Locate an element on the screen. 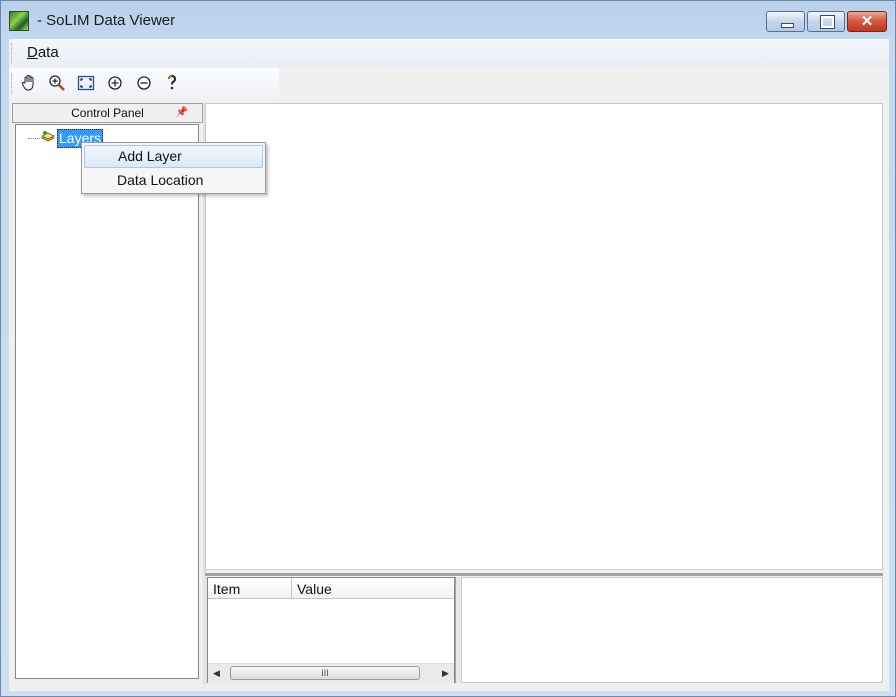 The image size is (896, 697). menu-bar: Data is located at coordinates (449, 53).